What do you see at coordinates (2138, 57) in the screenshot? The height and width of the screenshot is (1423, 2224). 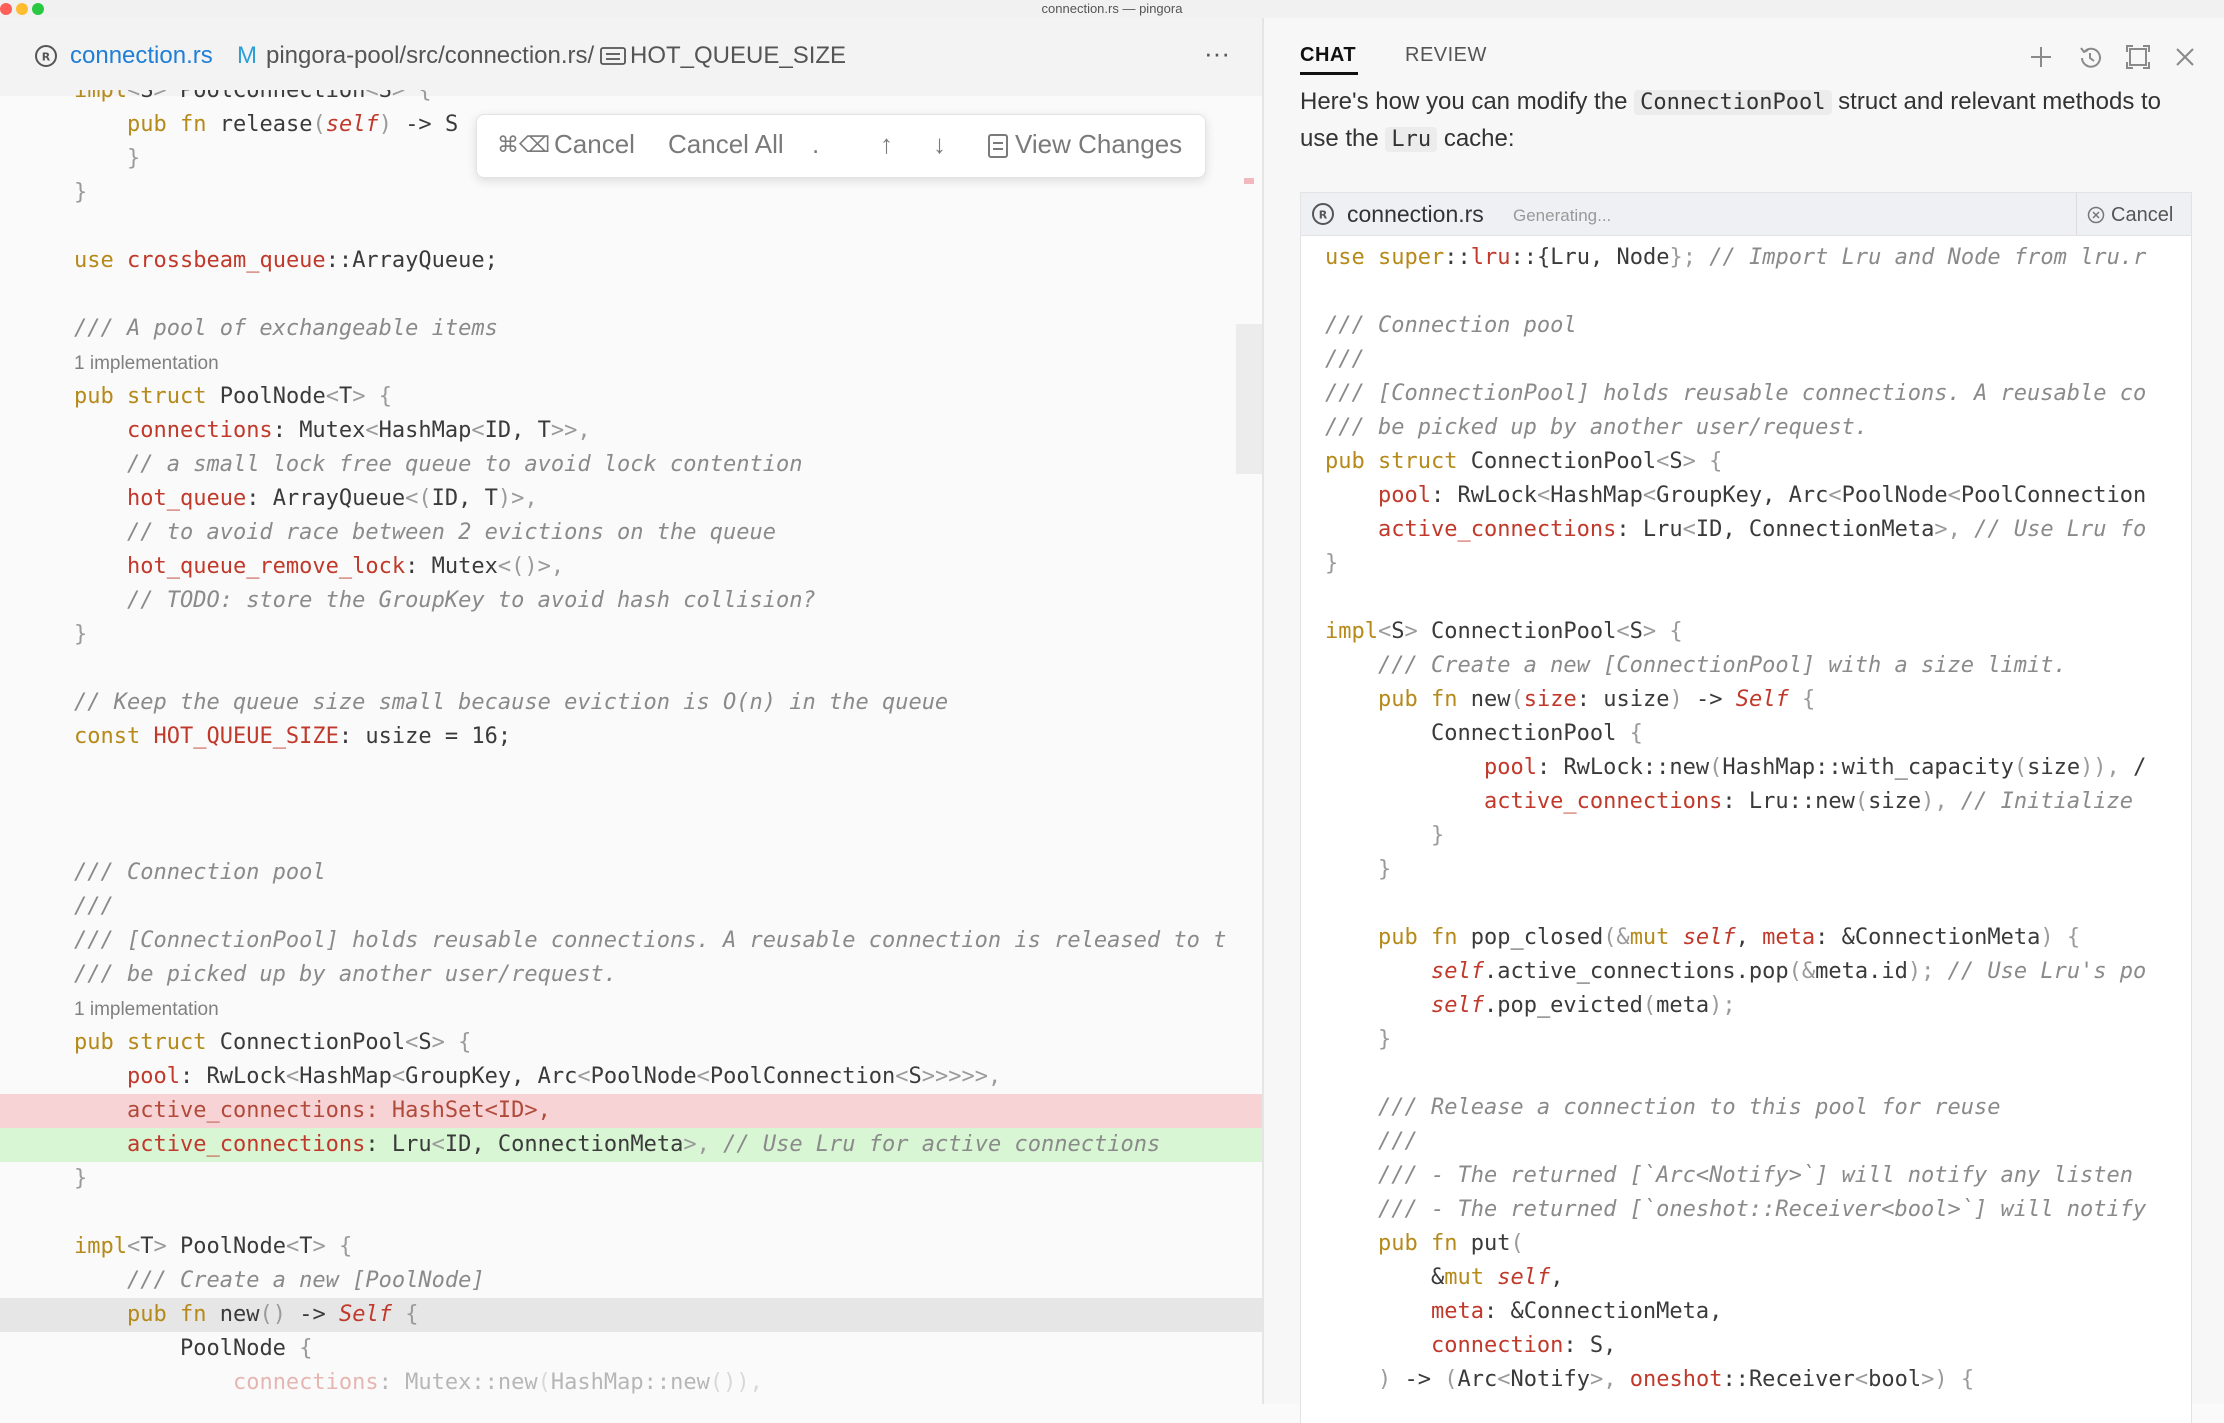 I see `maximize-icon` at bounding box center [2138, 57].